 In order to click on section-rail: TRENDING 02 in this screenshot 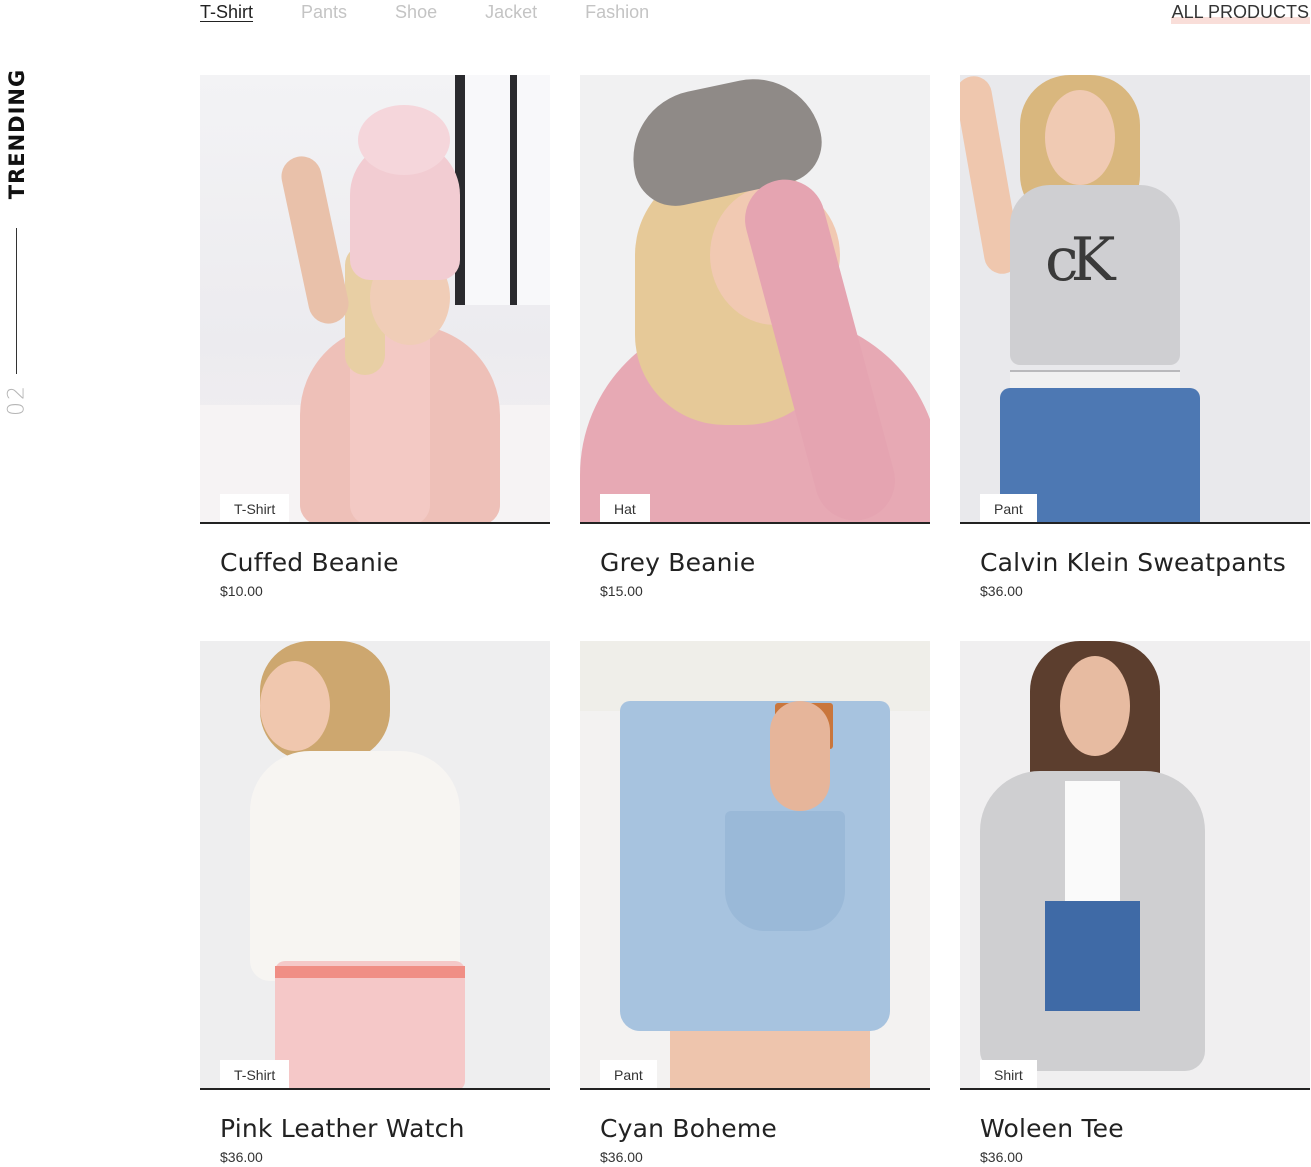, I will do `click(20, 220)`.